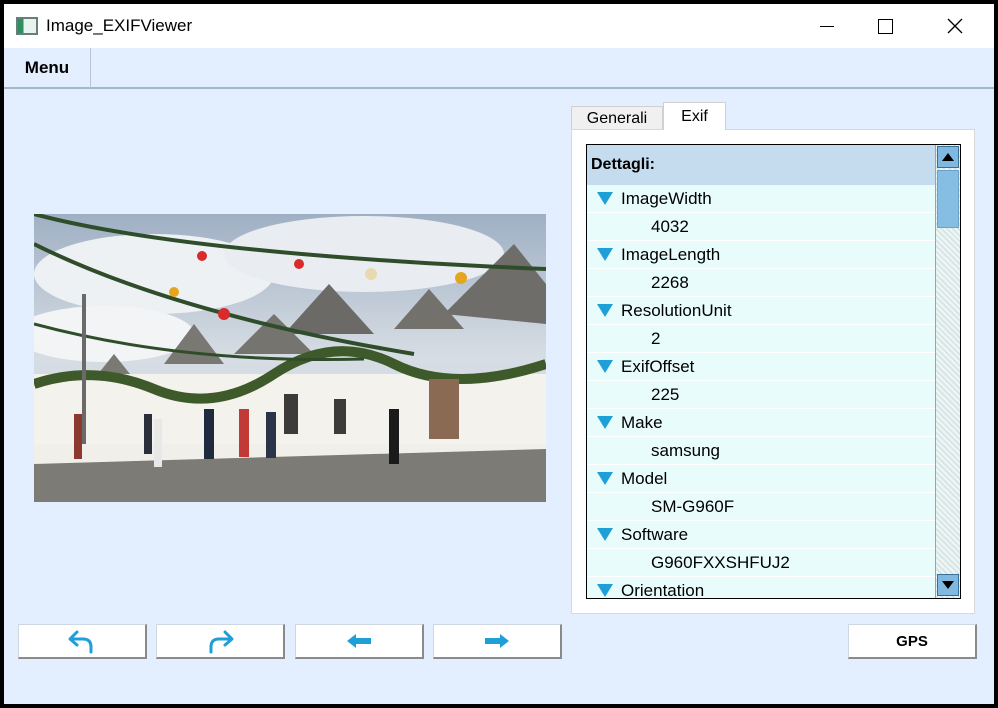  What do you see at coordinates (676, 310) in the screenshot?
I see `node-key: ResolutionUnit` at bounding box center [676, 310].